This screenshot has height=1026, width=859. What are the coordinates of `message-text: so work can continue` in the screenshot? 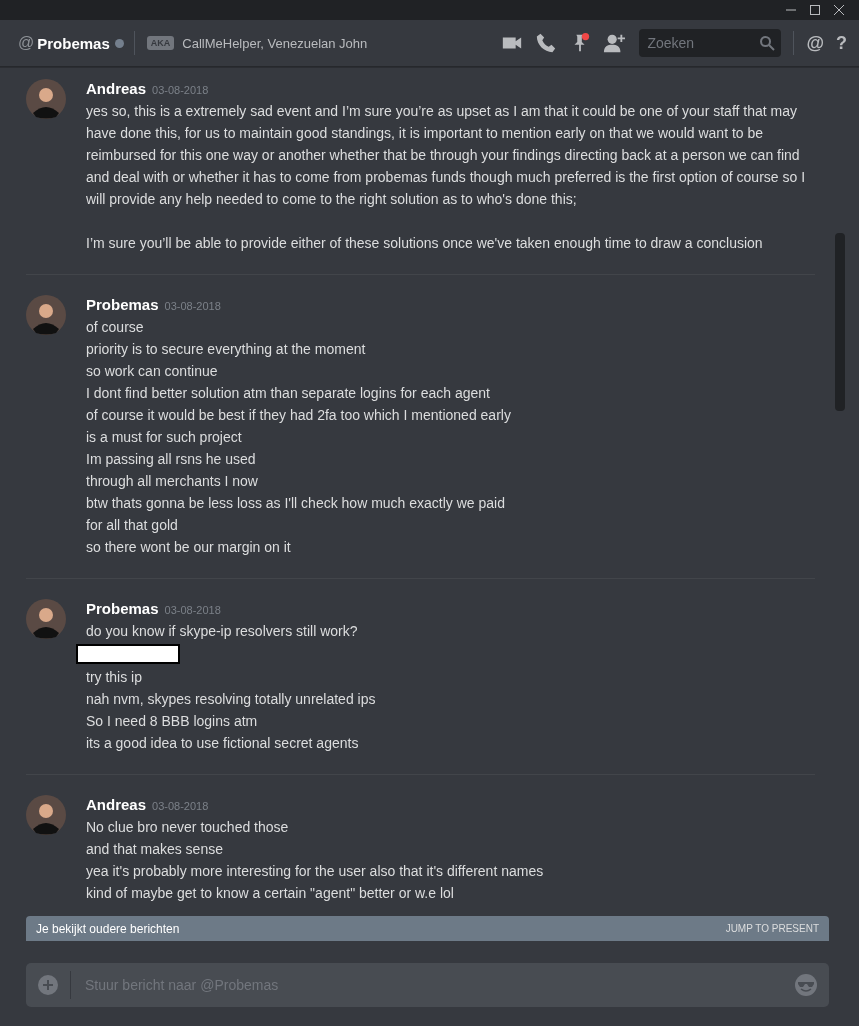 It's located at (152, 371).